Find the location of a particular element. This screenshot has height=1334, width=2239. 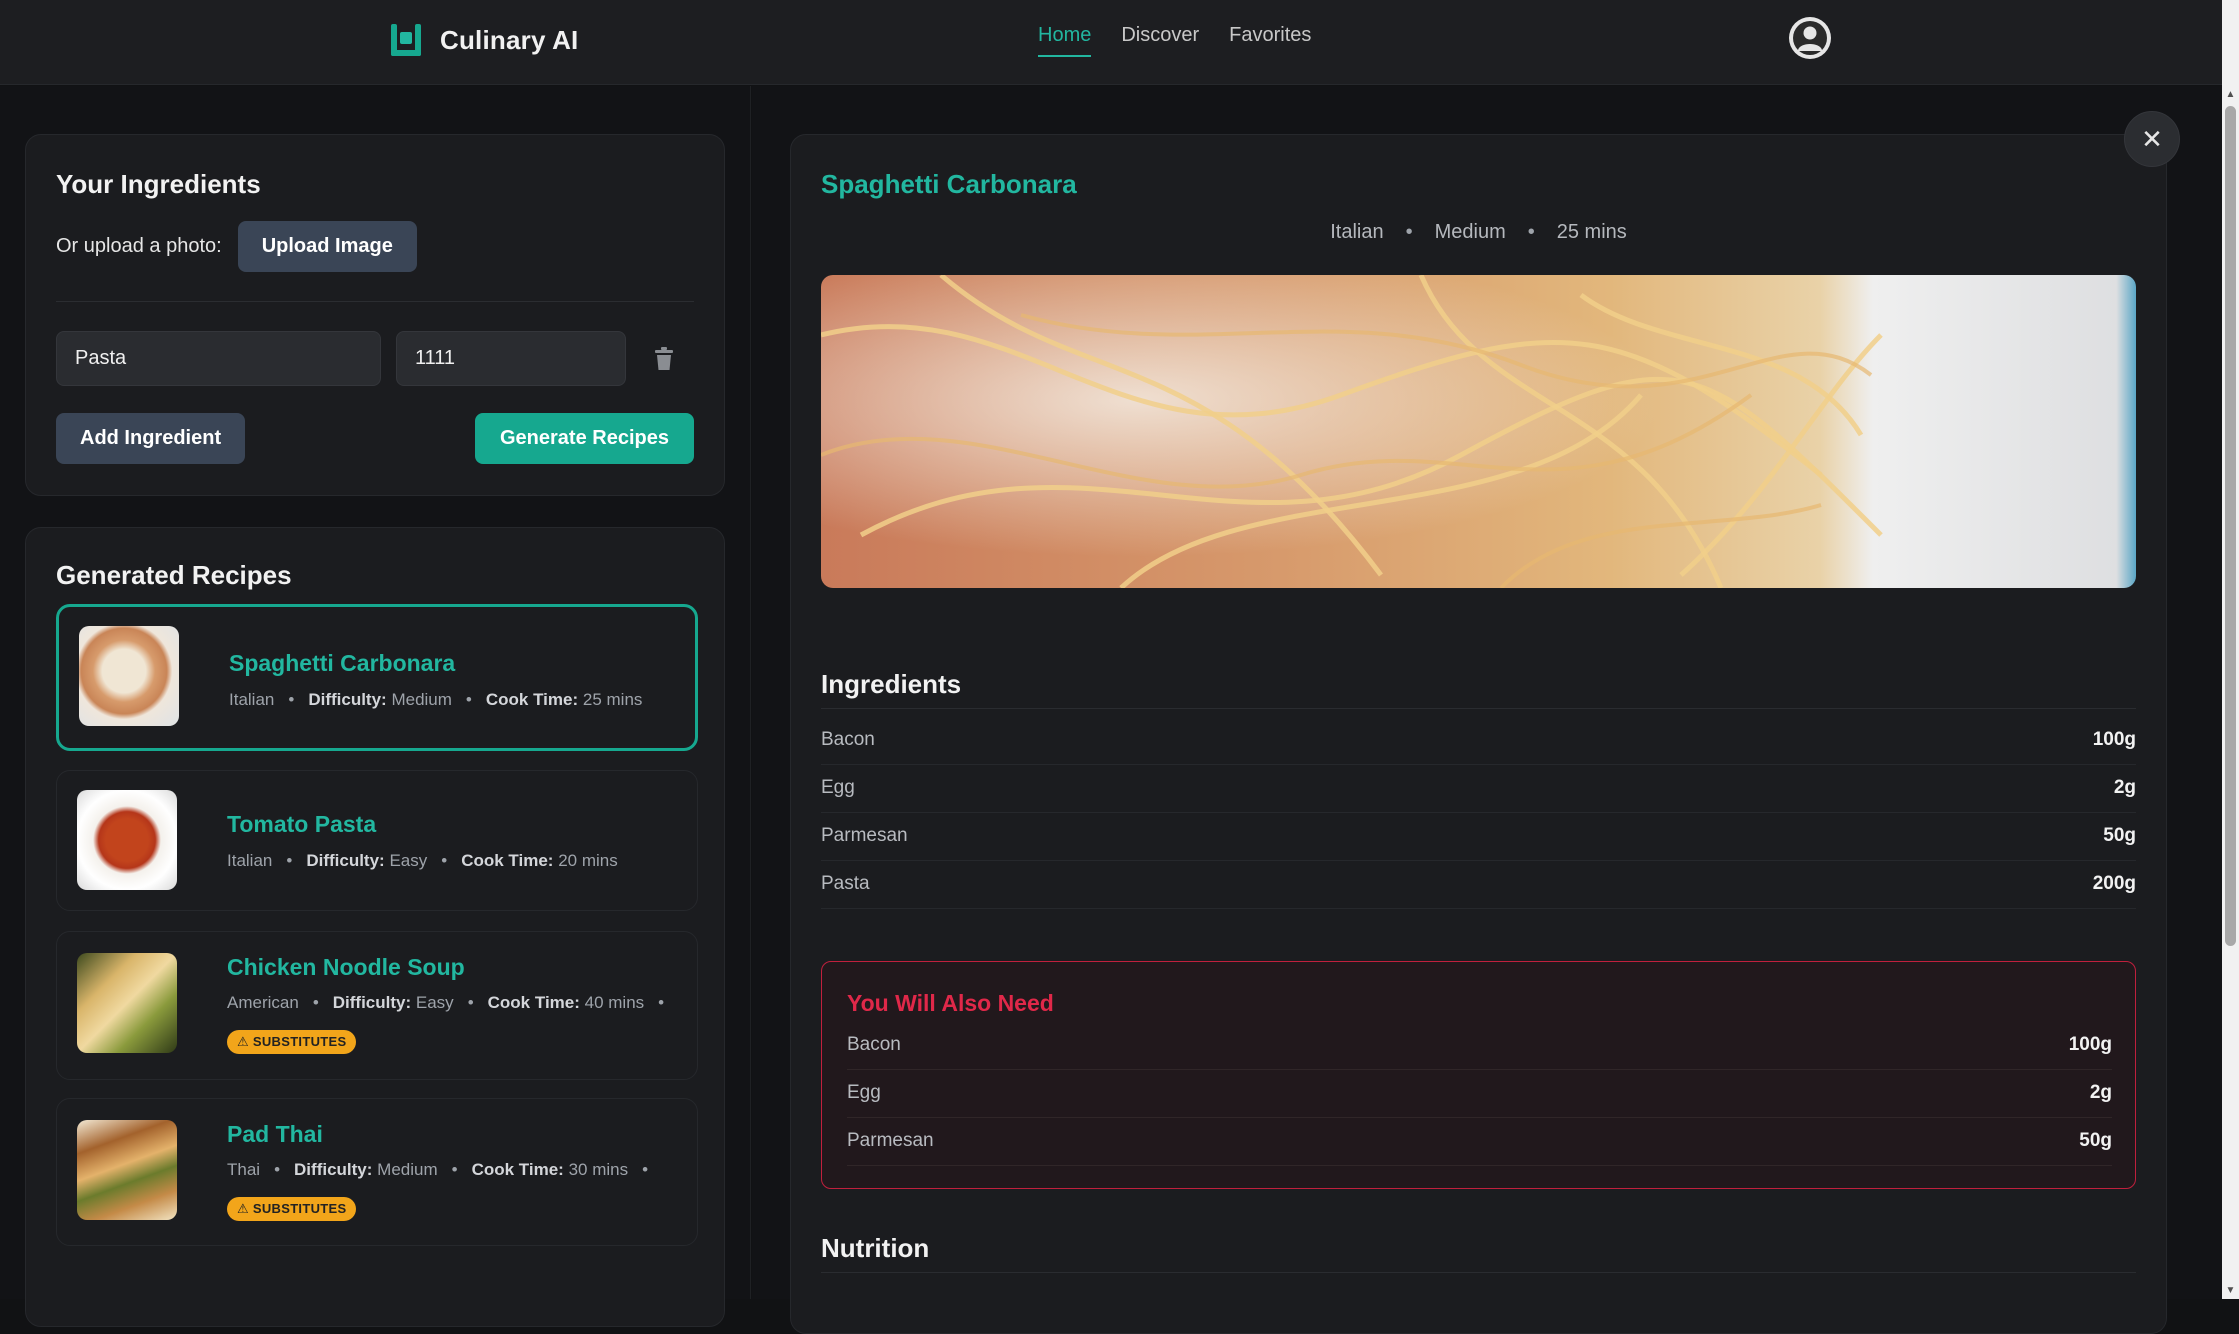

upload-image-button: Upload Image is located at coordinates (327, 246).